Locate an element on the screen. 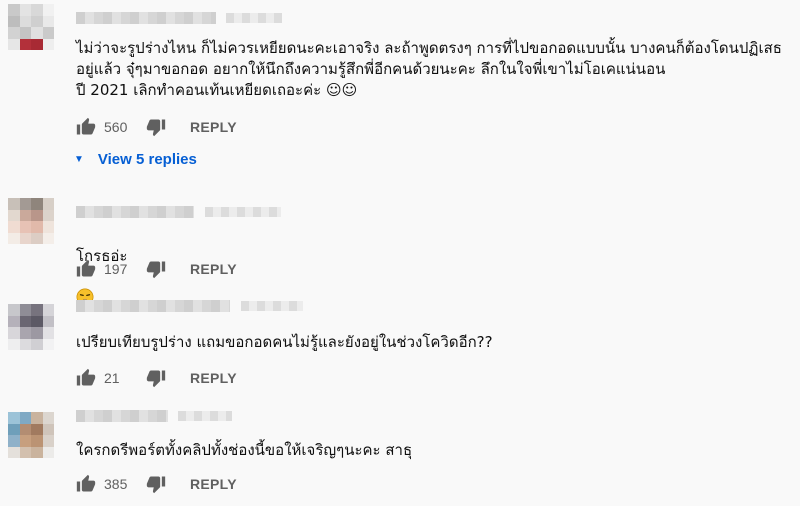 The height and width of the screenshot is (506, 800). like-count: 385 is located at coordinates (116, 484).